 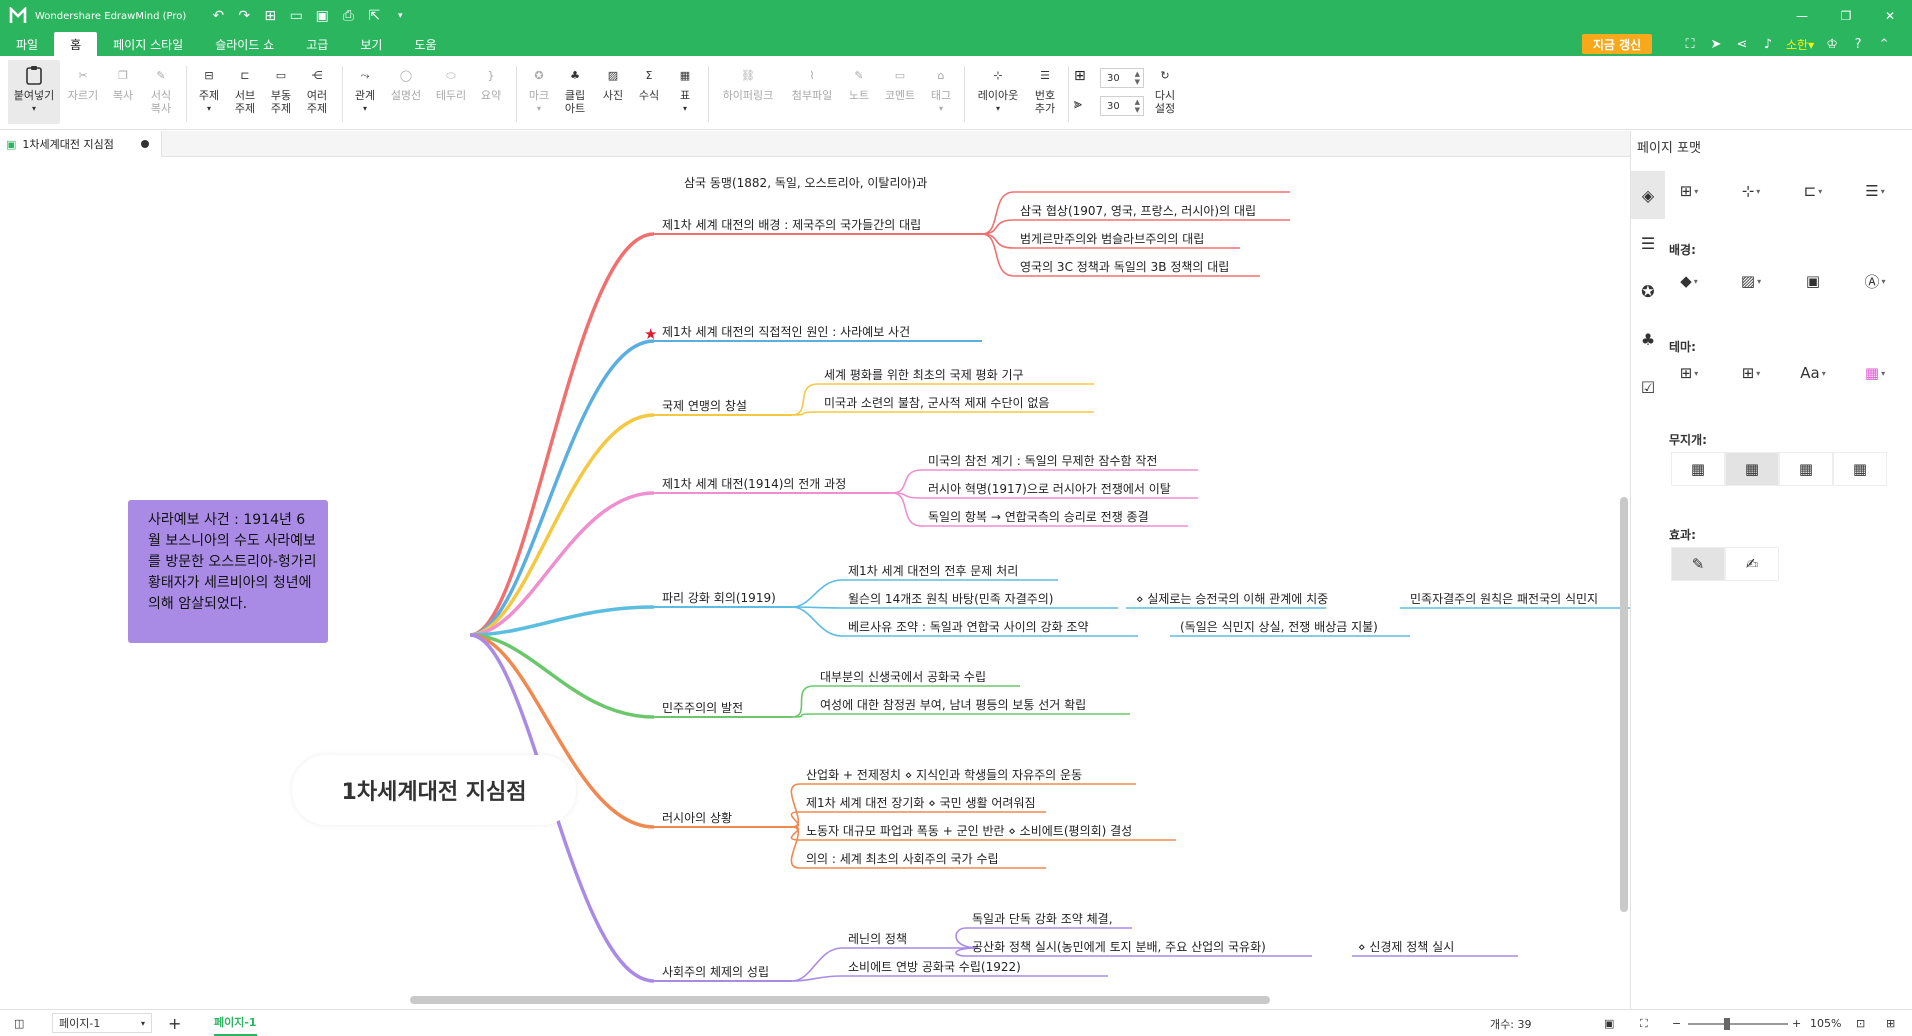 What do you see at coordinates (1689, 191) in the screenshot?
I see `structure-icon: ⊞ ▾` at bounding box center [1689, 191].